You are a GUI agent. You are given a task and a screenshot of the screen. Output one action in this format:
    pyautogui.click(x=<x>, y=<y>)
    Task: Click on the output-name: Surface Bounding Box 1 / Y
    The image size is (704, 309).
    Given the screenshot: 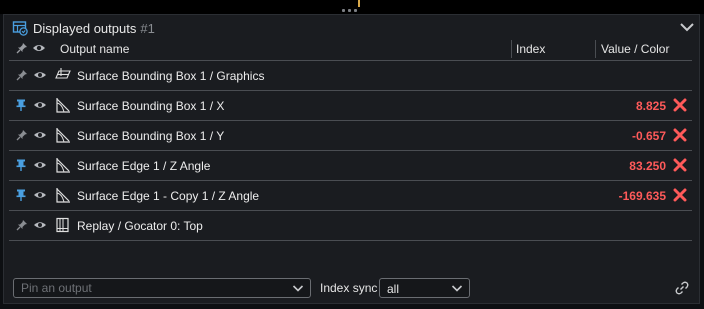 What is the action you would take?
    pyautogui.click(x=151, y=136)
    